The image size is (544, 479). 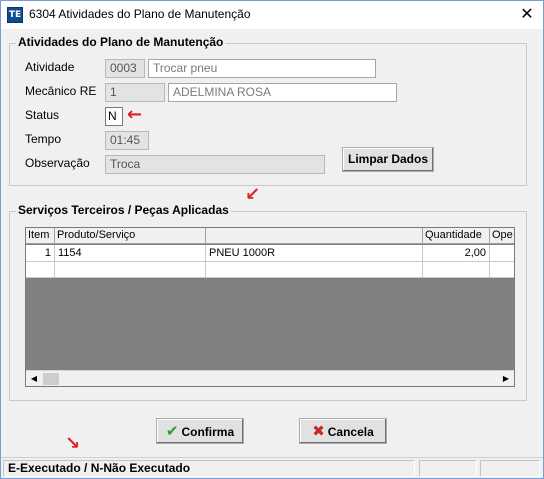 I want to click on atividade-desc-field: Trocar pneu, so click(x=262, y=68).